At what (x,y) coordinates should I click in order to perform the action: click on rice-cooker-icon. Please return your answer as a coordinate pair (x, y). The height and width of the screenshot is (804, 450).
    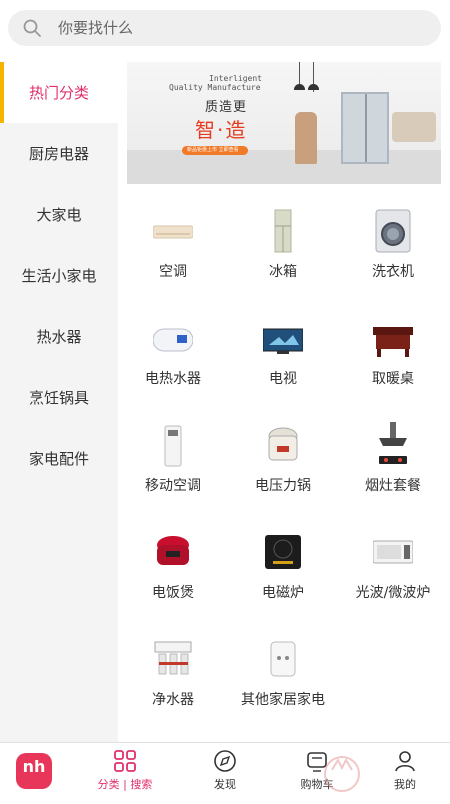
    Looking at the image, I should click on (173, 550).